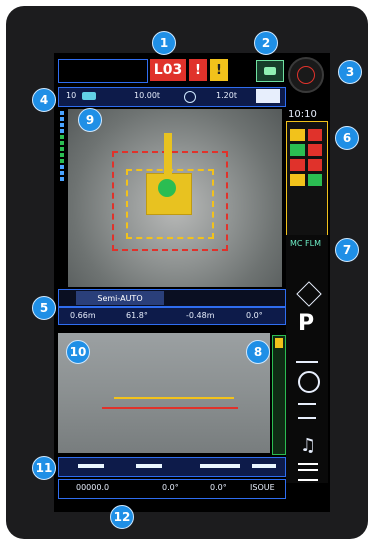  What do you see at coordinates (190, 97) in the screenshot?
I see `hook-icon` at bounding box center [190, 97].